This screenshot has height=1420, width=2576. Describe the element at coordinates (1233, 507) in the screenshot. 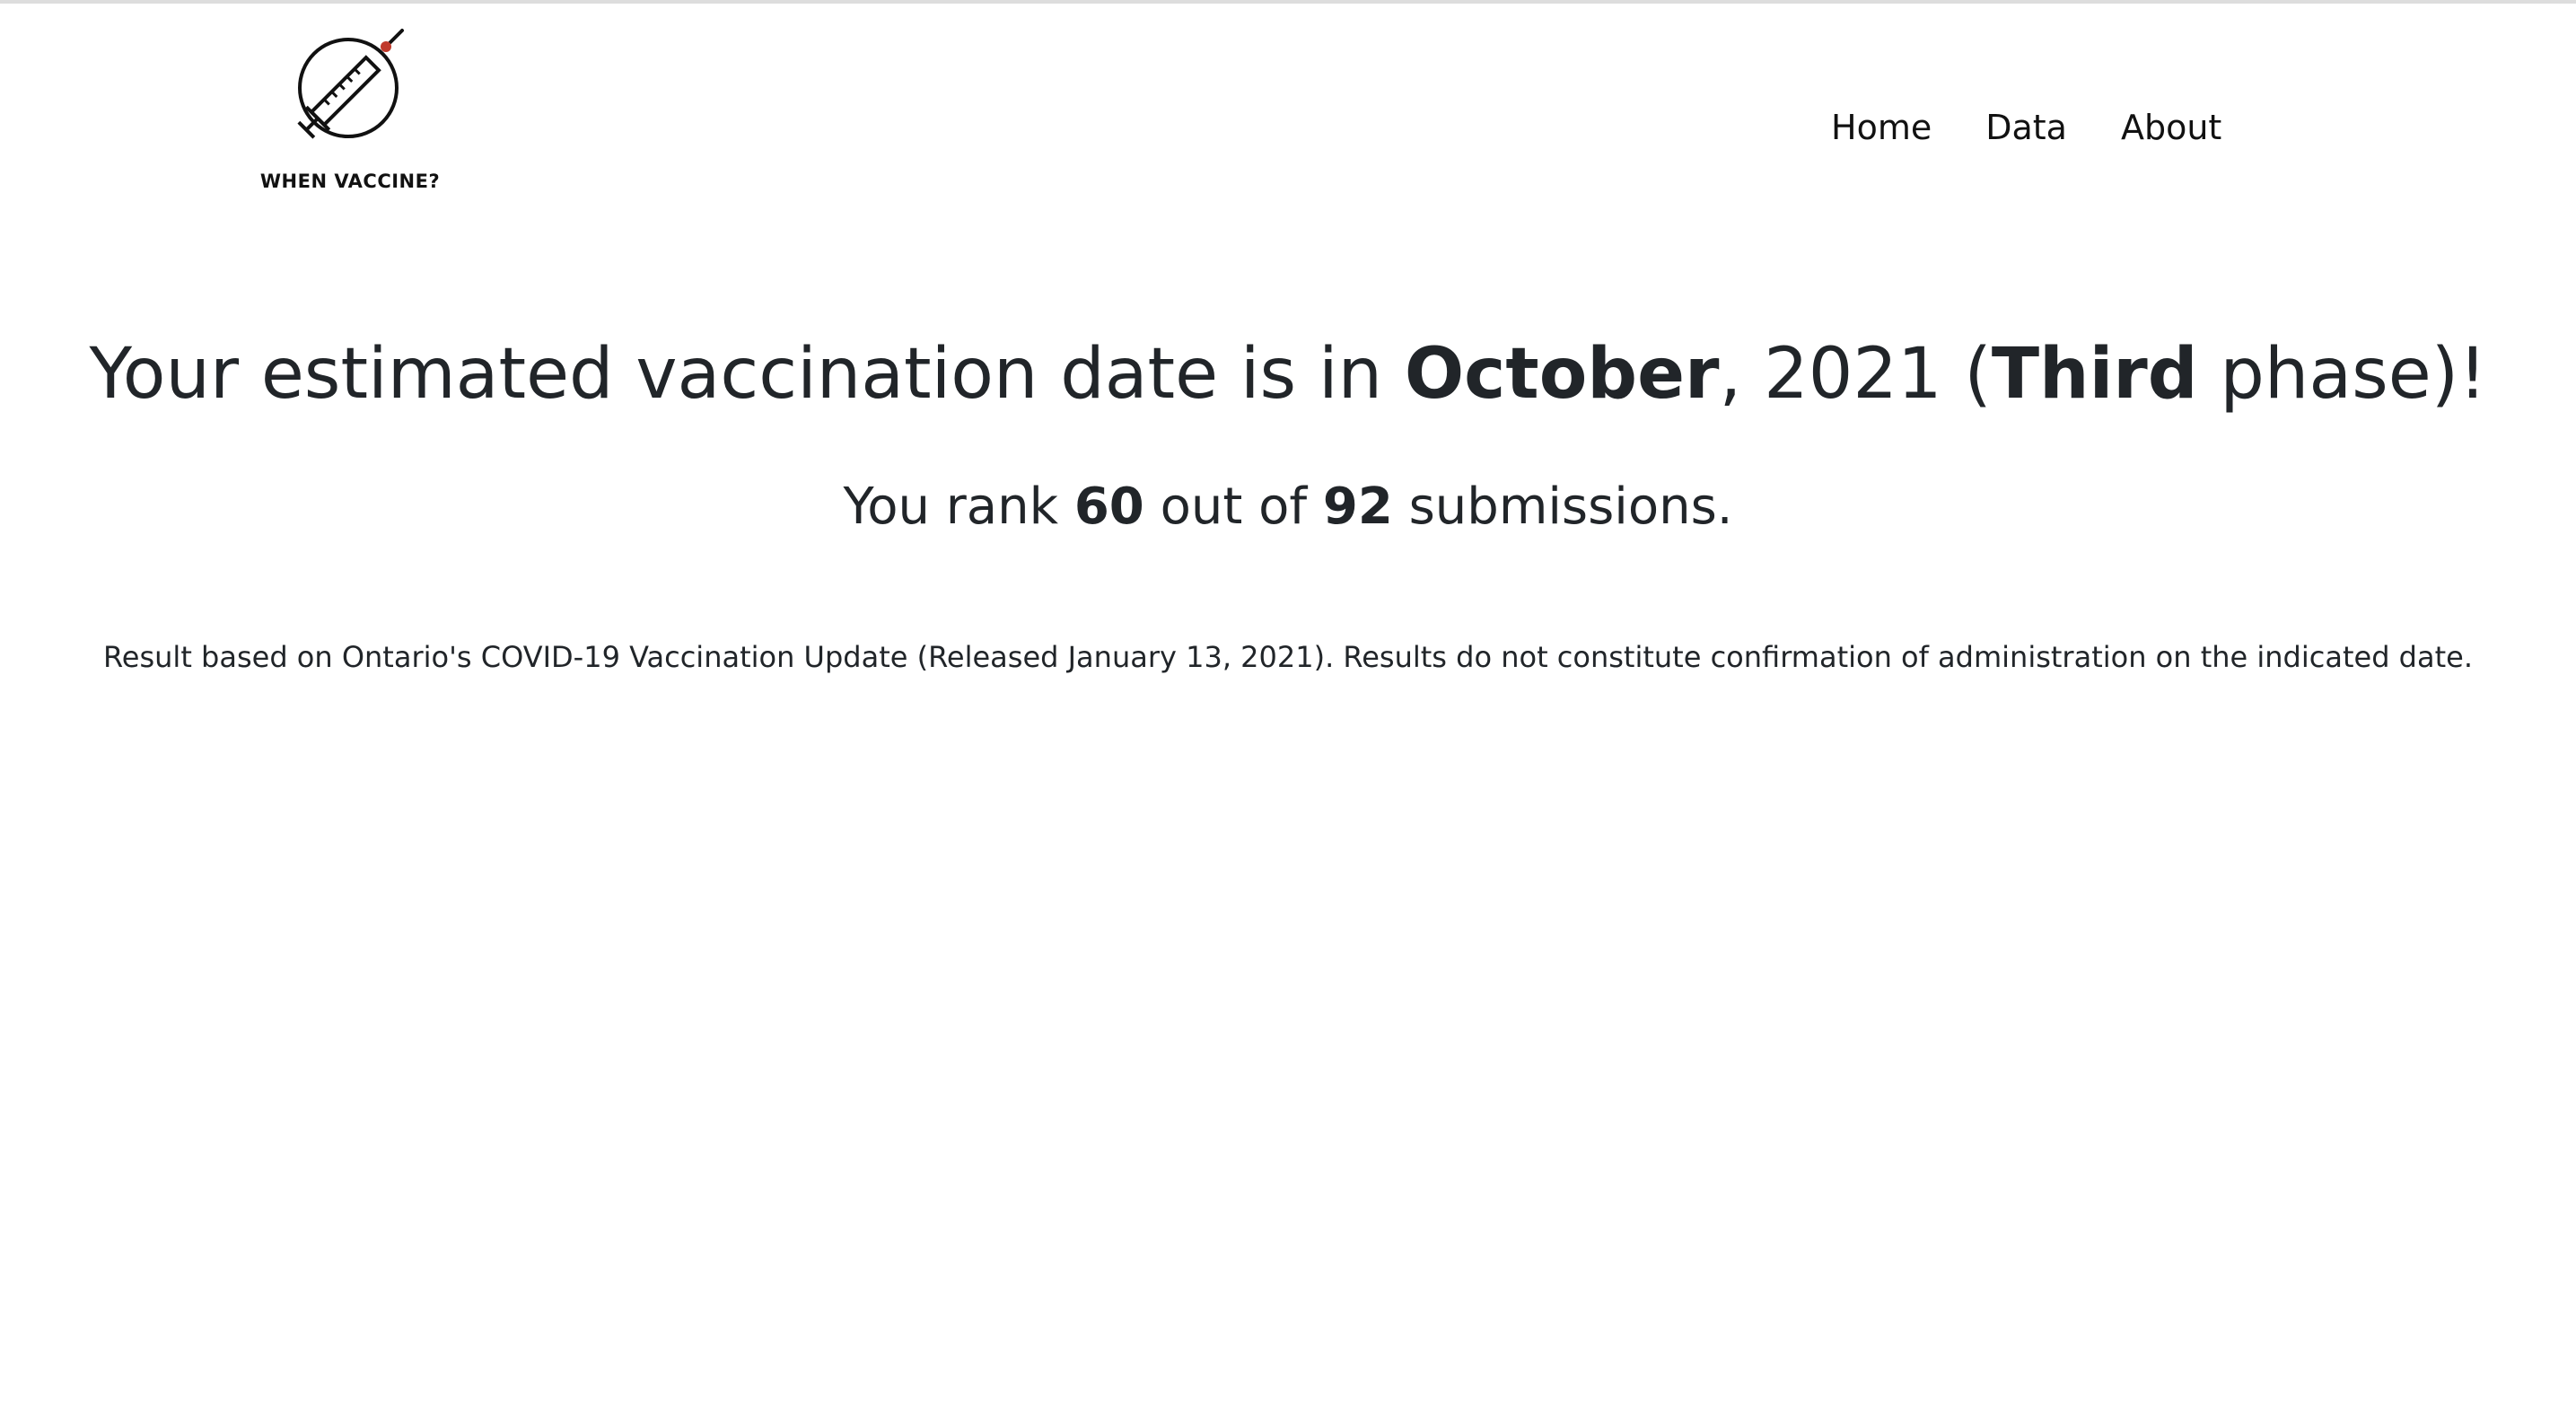

I see `rank-middle: out of` at that location.